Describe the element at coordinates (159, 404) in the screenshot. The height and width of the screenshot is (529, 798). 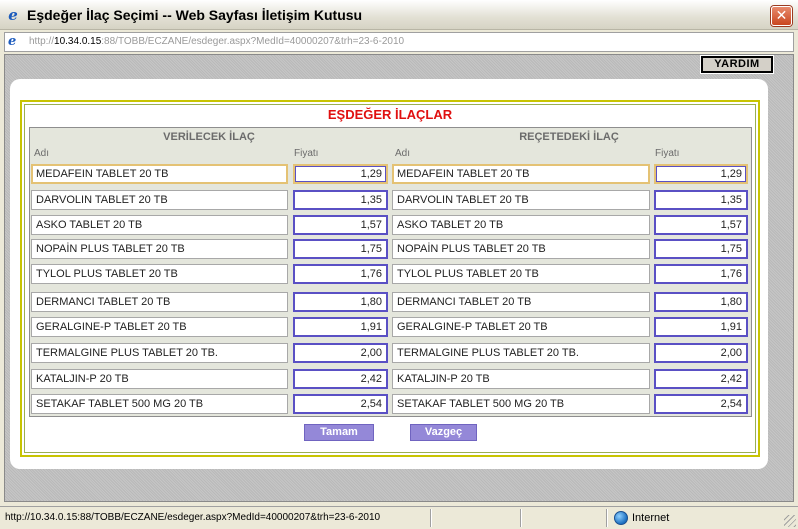
I see `left-drug-name: SETAKAF TABLET 500 MG 20 TB` at that location.